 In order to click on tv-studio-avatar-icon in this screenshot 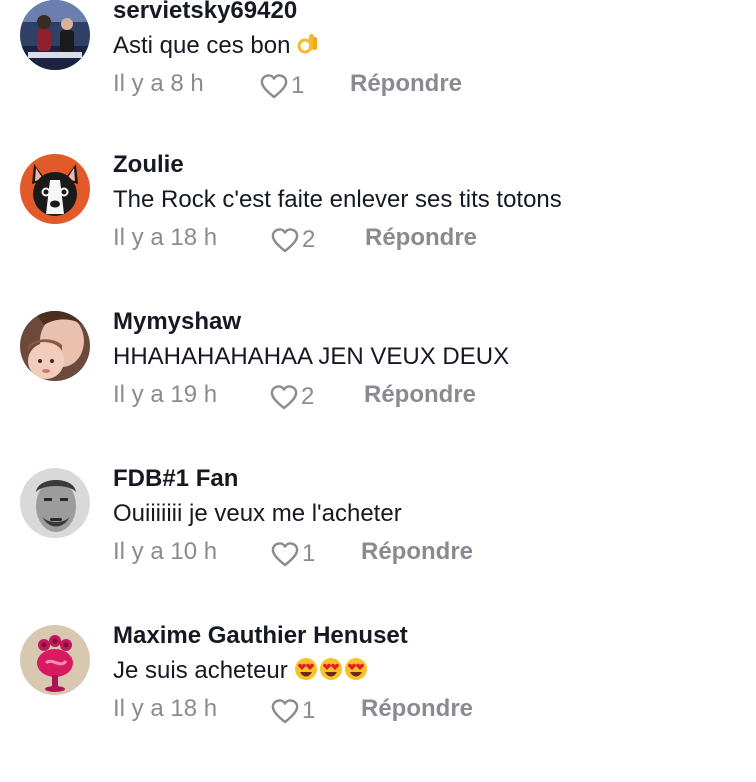, I will do `click(55, 35)`.